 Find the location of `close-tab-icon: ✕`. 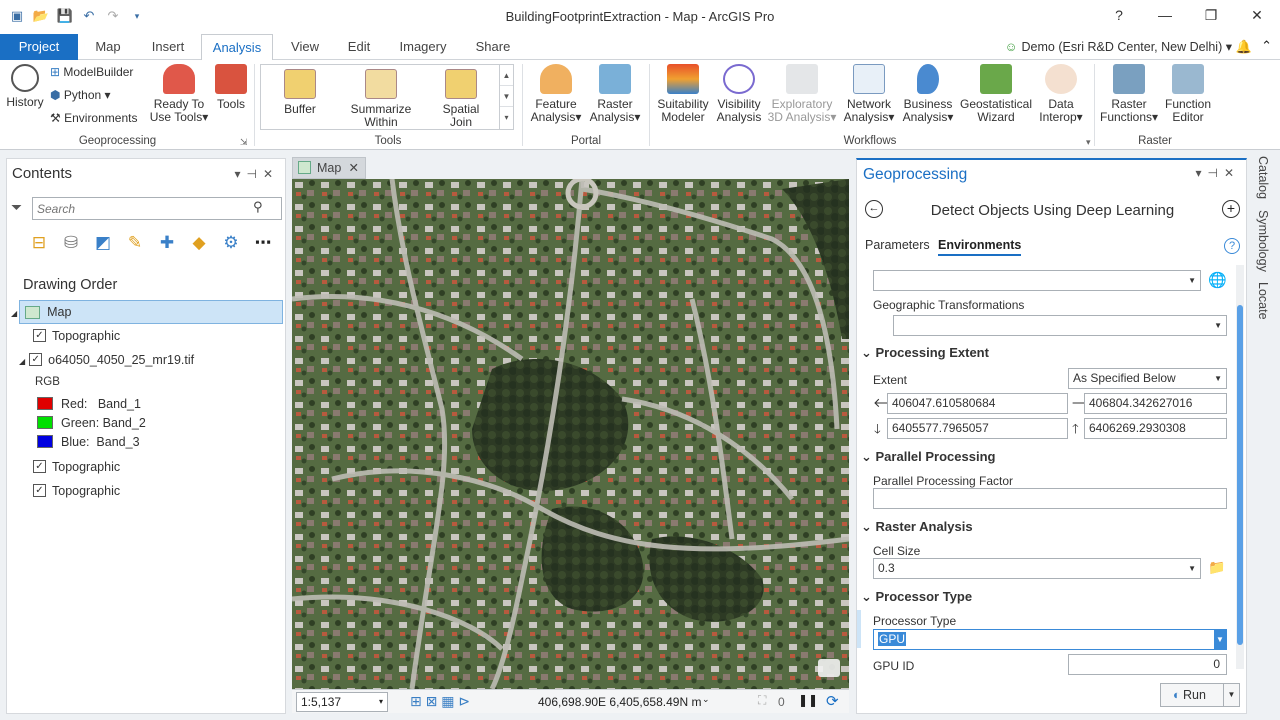

close-tab-icon: ✕ is located at coordinates (354, 168).